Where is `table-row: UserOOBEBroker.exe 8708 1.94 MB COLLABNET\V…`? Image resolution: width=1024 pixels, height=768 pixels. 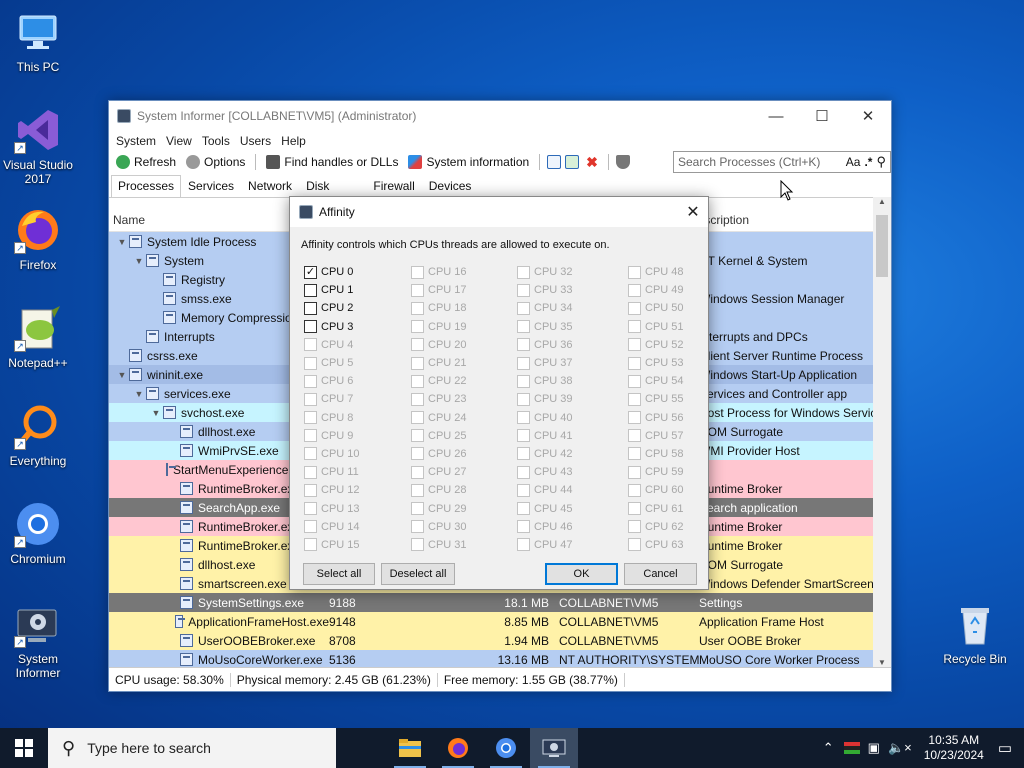 table-row: UserOOBEBroker.exe 8708 1.94 MB COLLABNET\V… is located at coordinates (492, 640).